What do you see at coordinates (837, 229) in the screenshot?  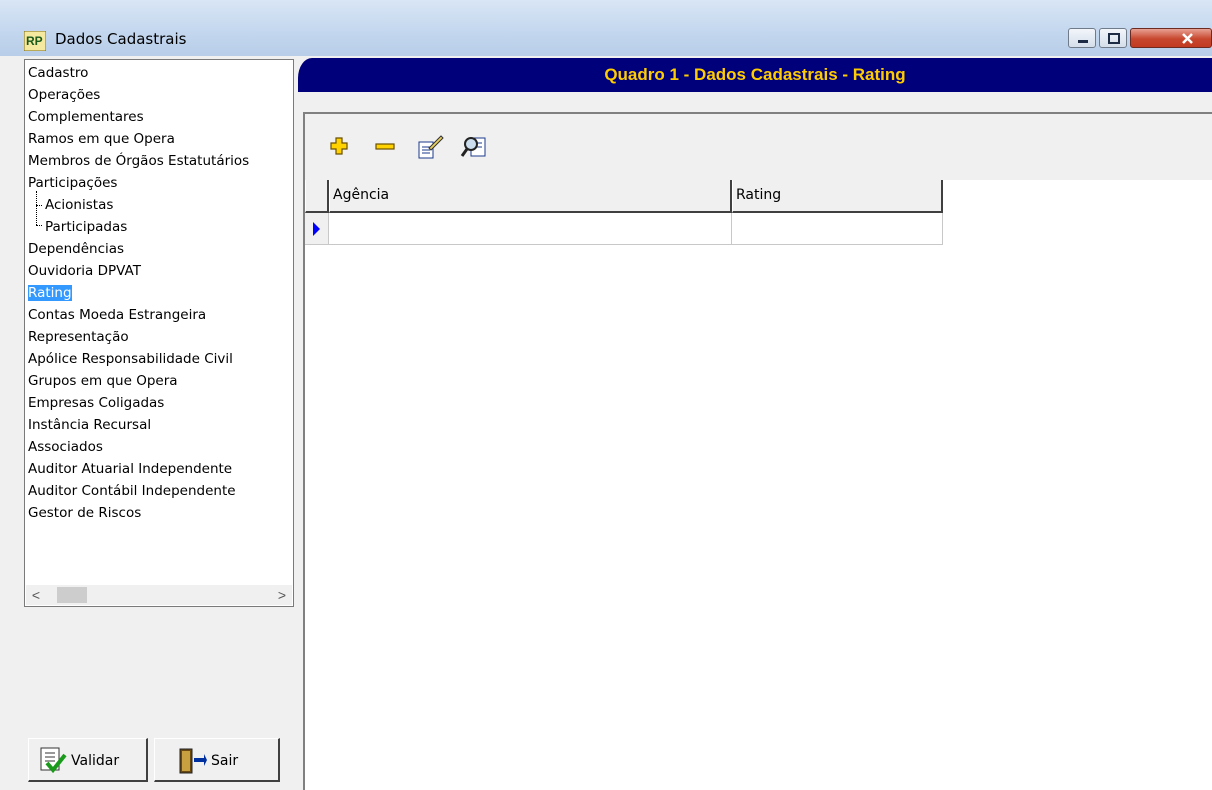 I see `cell-rating` at bounding box center [837, 229].